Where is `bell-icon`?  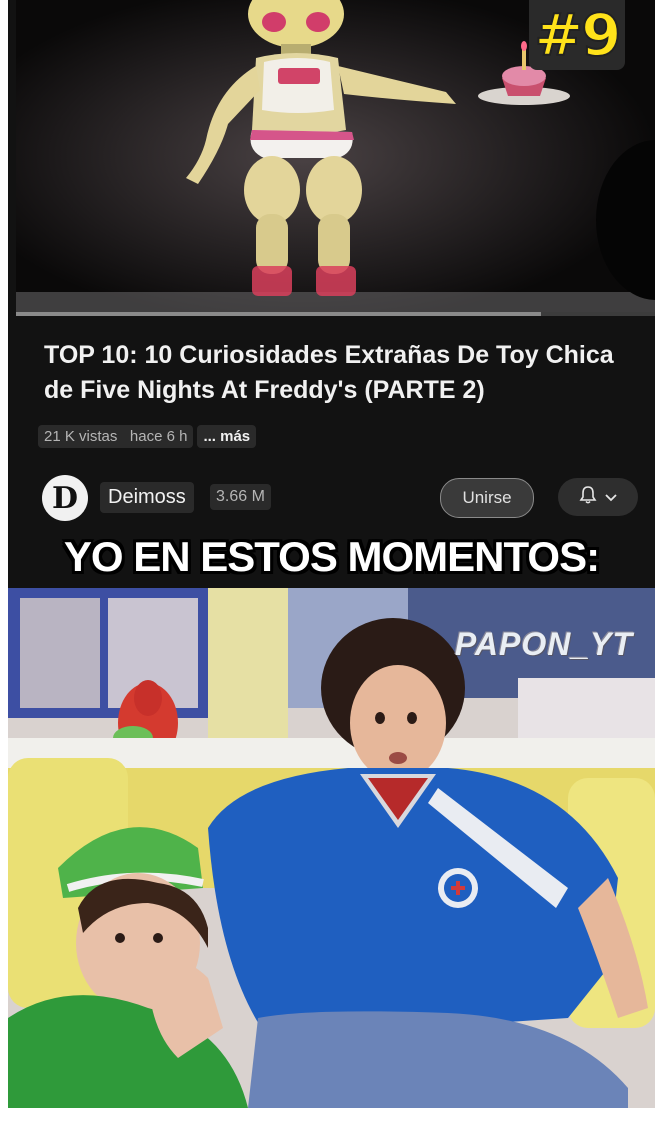
bell-icon is located at coordinates (588, 497).